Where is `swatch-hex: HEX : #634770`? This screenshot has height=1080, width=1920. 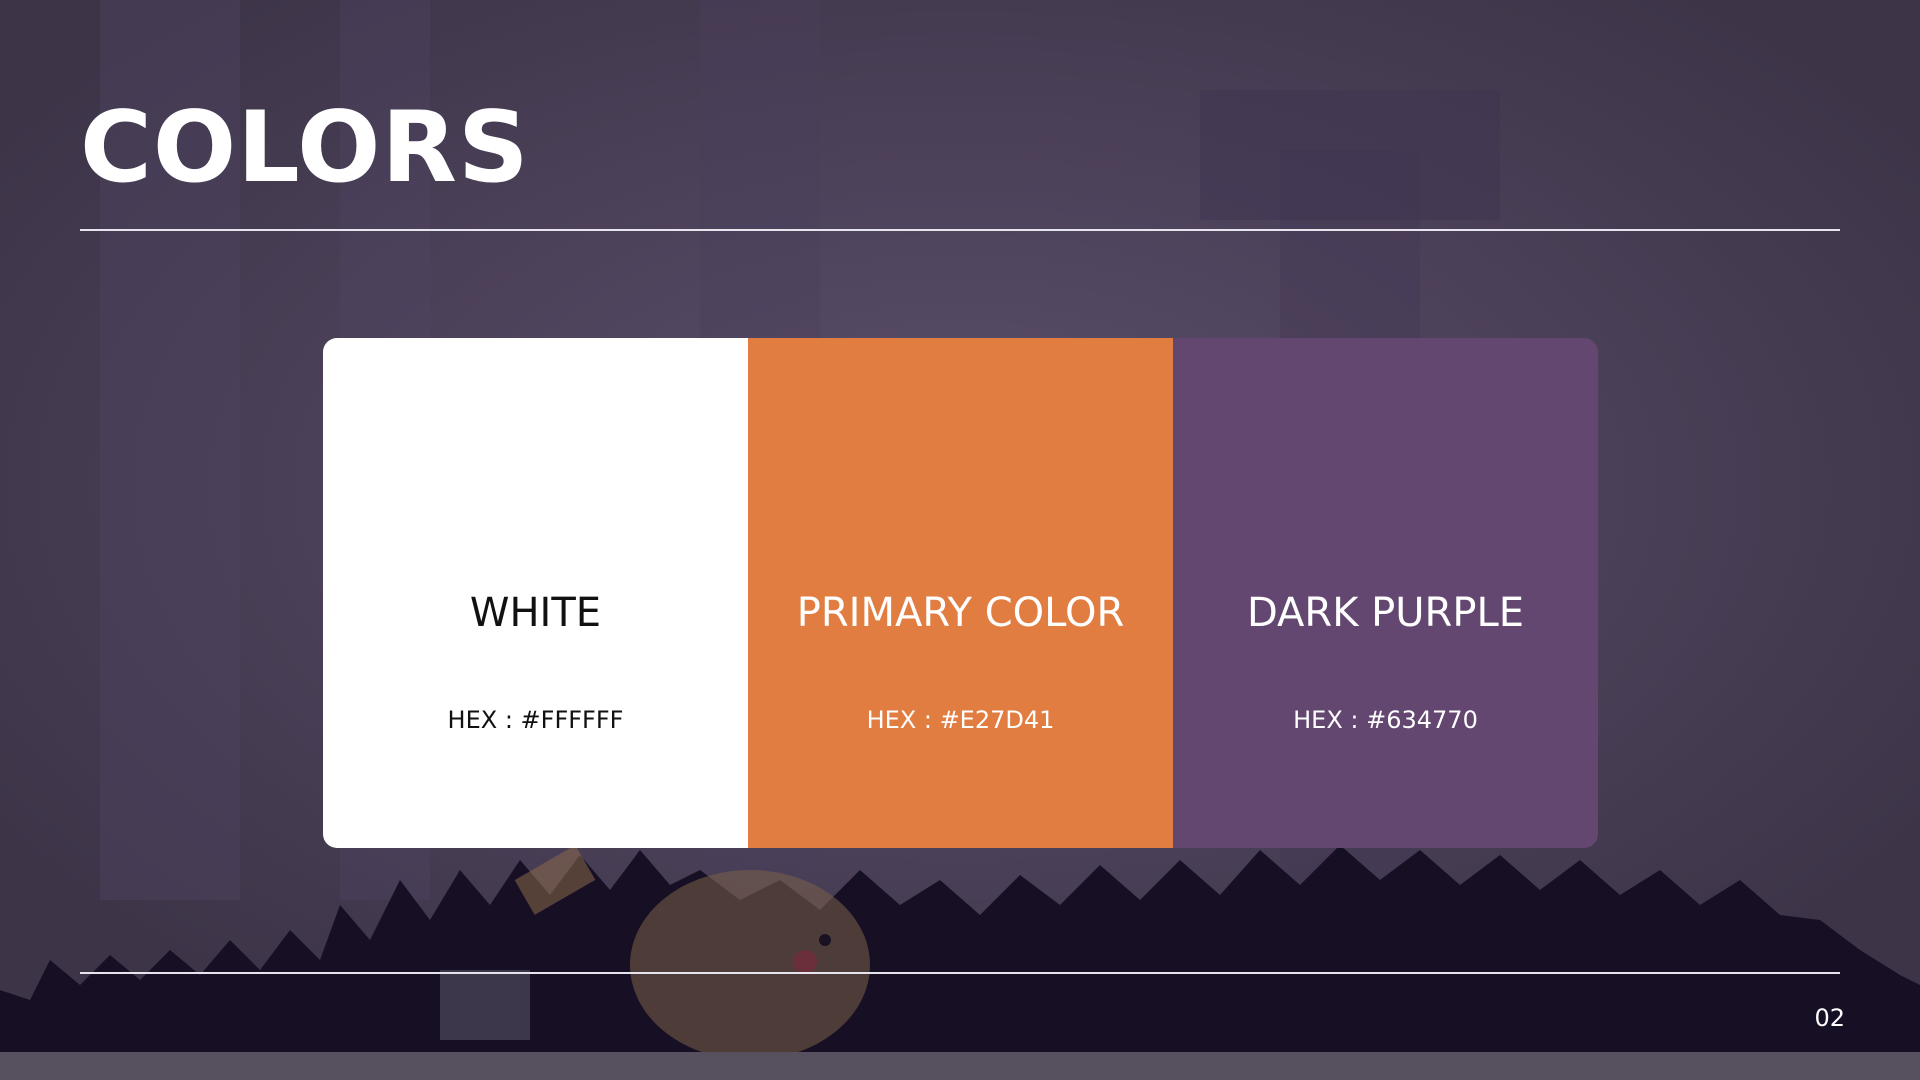 swatch-hex: HEX : #634770 is located at coordinates (1385, 720).